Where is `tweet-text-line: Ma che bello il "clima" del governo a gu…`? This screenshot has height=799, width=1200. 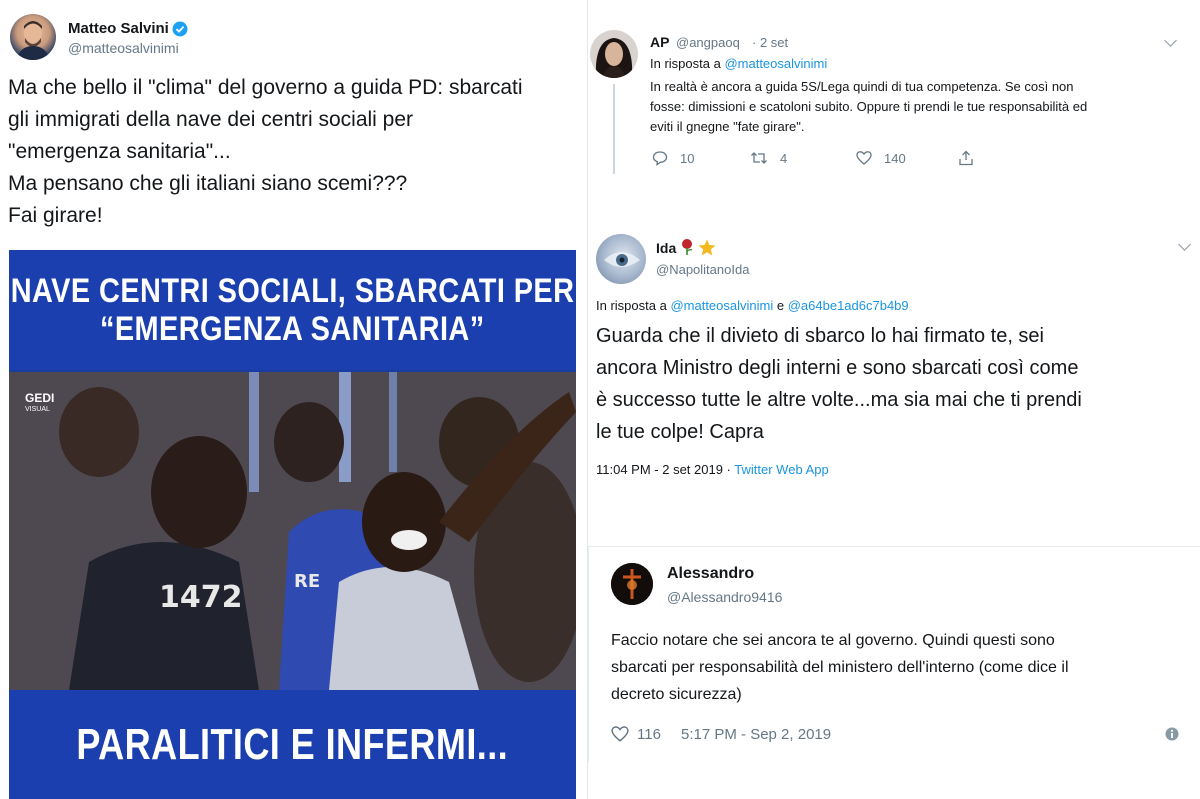 tweet-text-line: Ma che bello il "clima" del governo a gu… is located at coordinates (265, 87).